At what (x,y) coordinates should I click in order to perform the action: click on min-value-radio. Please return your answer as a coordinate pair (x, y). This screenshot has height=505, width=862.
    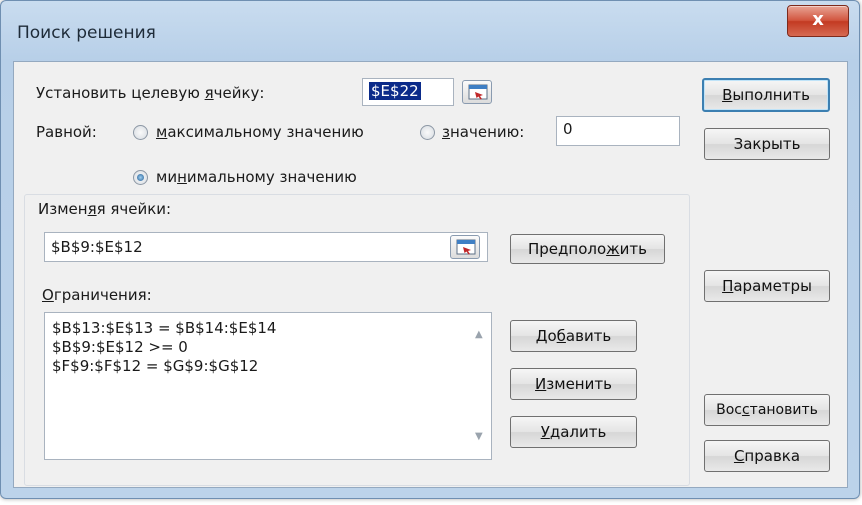
    Looking at the image, I should click on (140, 177).